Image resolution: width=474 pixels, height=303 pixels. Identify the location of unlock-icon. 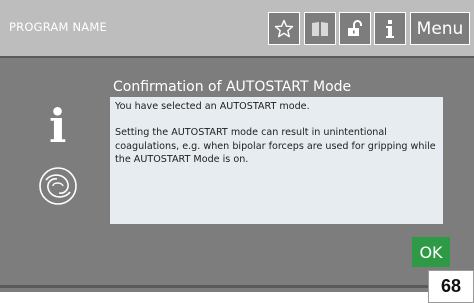
(355, 27).